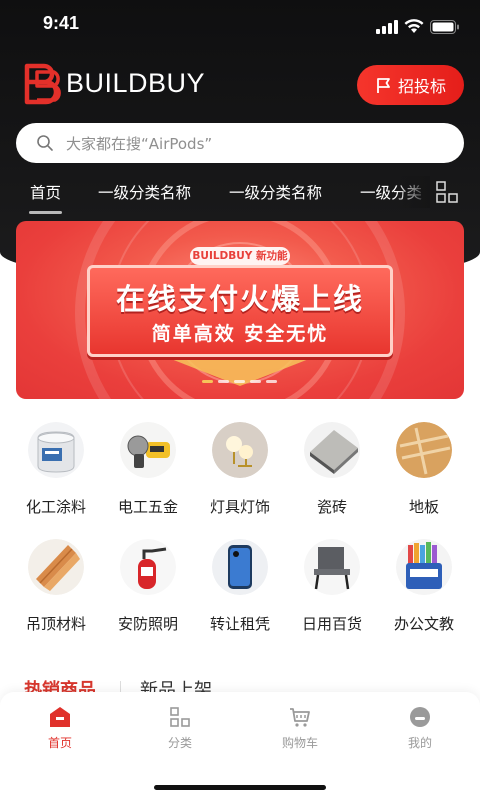  Describe the element at coordinates (383, 85) in the screenshot. I see `flag-icon` at that location.